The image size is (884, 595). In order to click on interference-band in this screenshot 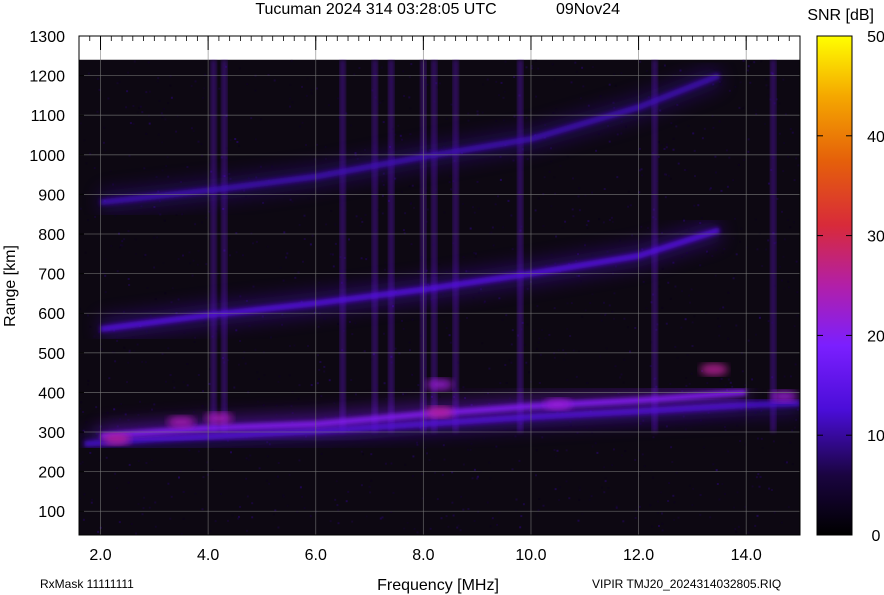, I will do `click(455, 246)`.